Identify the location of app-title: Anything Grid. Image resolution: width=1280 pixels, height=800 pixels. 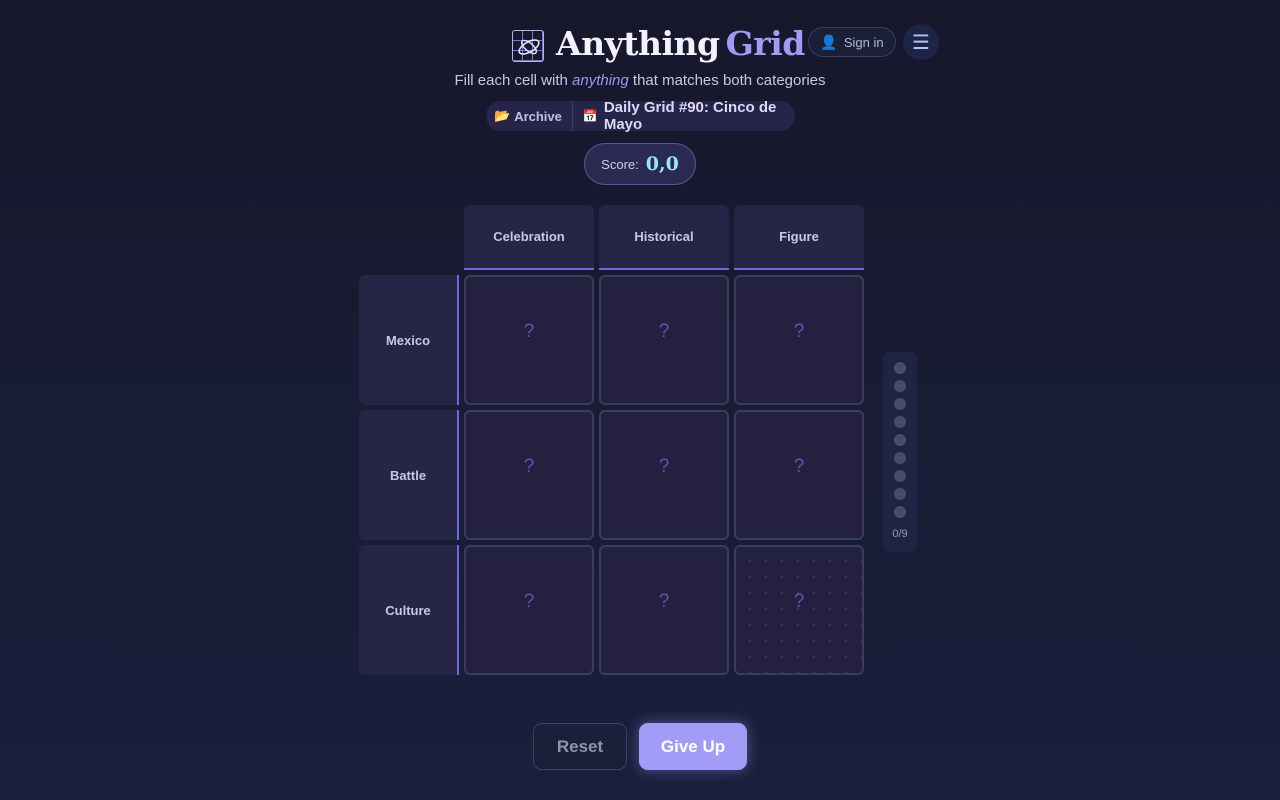
(680, 44).